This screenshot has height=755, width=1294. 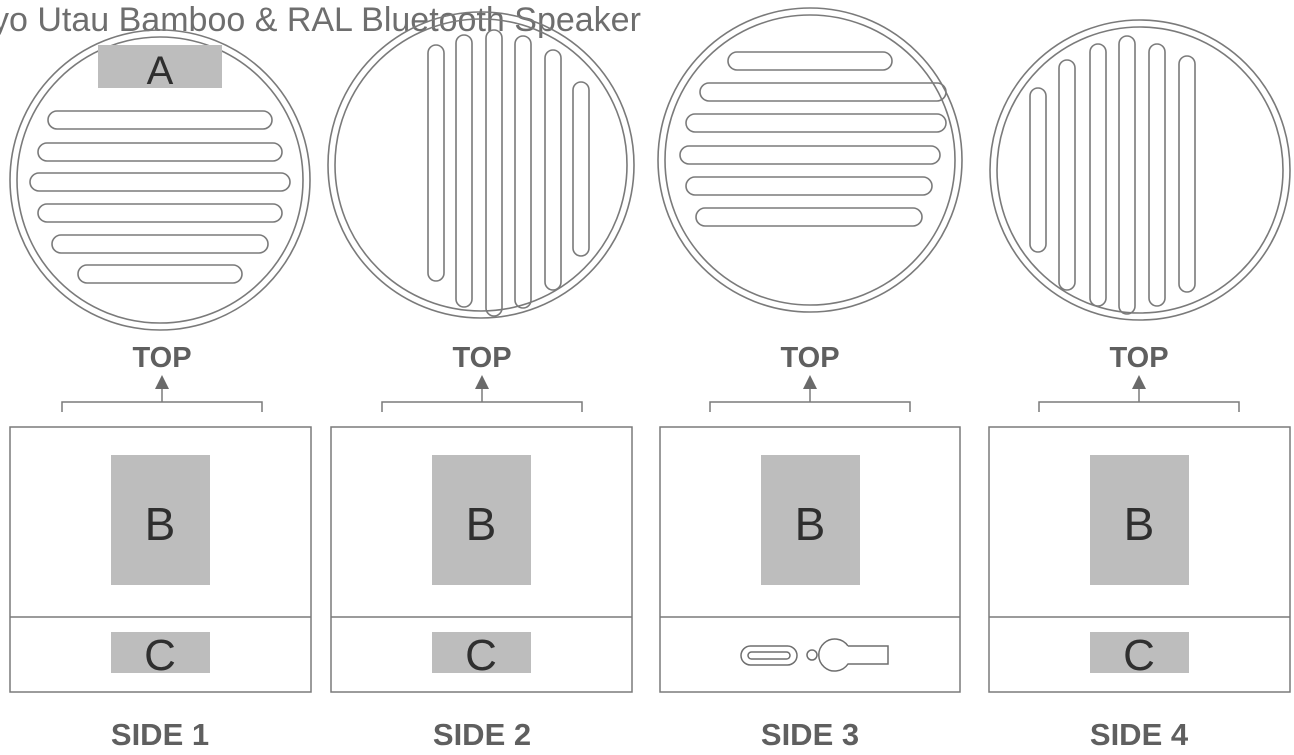 What do you see at coordinates (1139, 559) in the screenshot?
I see `side-panel-4: B C` at bounding box center [1139, 559].